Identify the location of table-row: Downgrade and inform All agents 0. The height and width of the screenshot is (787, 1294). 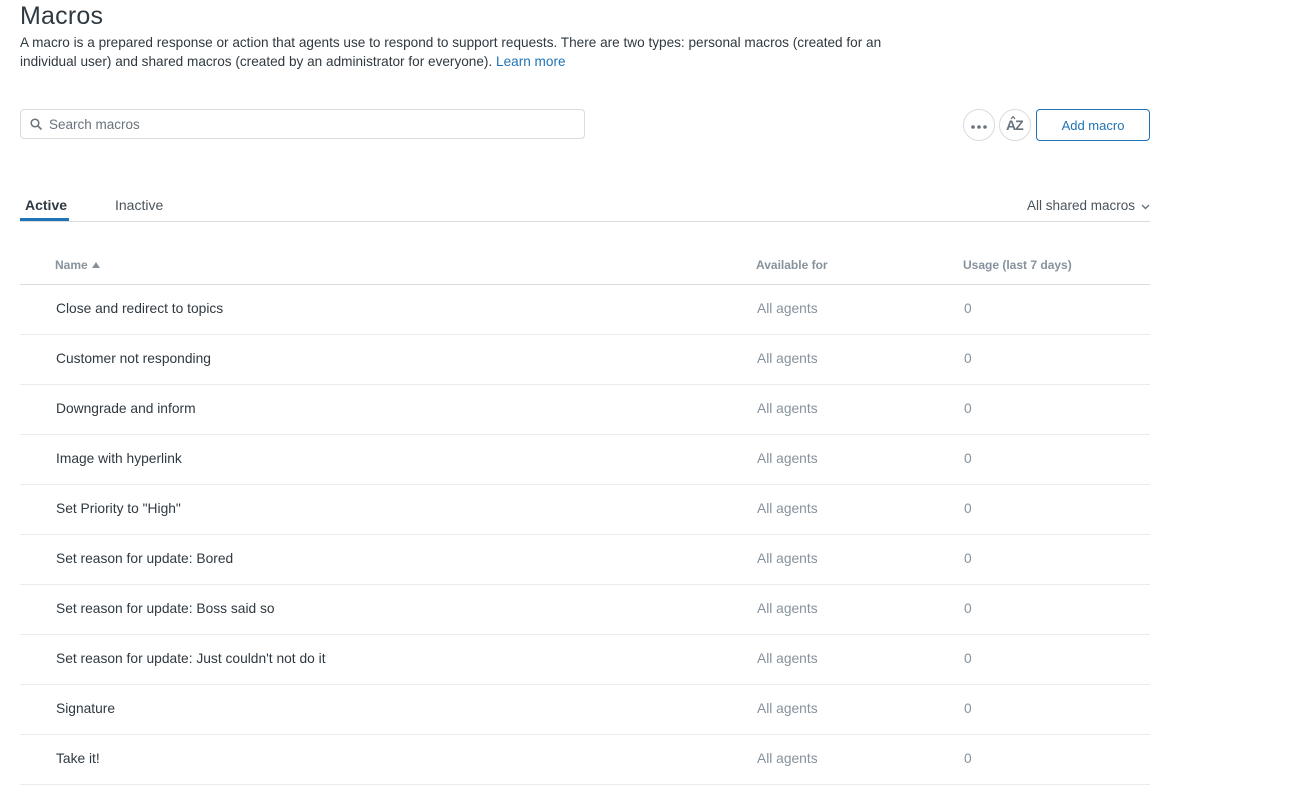
(585, 410).